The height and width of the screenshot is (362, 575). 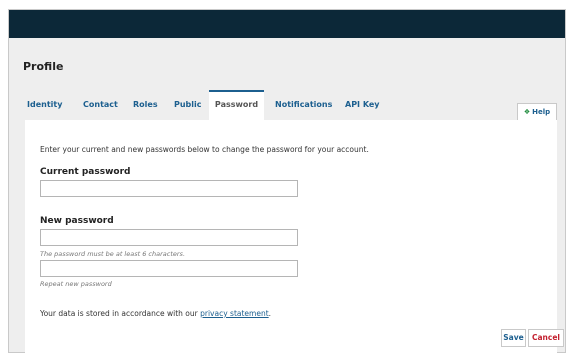 What do you see at coordinates (169, 188) in the screenshot?
I see `current-password-input` at bounding box center [169, 188].